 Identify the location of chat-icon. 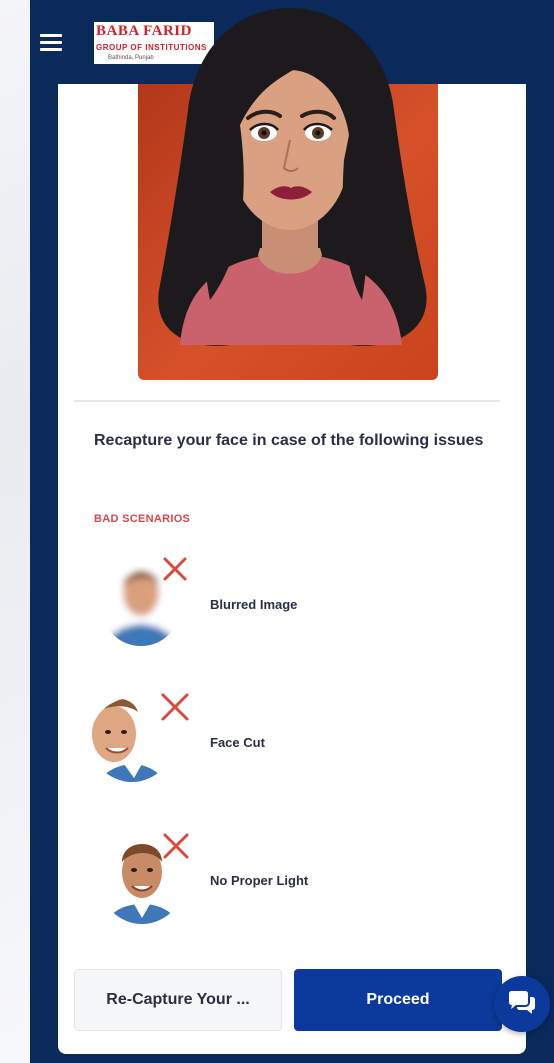
(522, 1002).